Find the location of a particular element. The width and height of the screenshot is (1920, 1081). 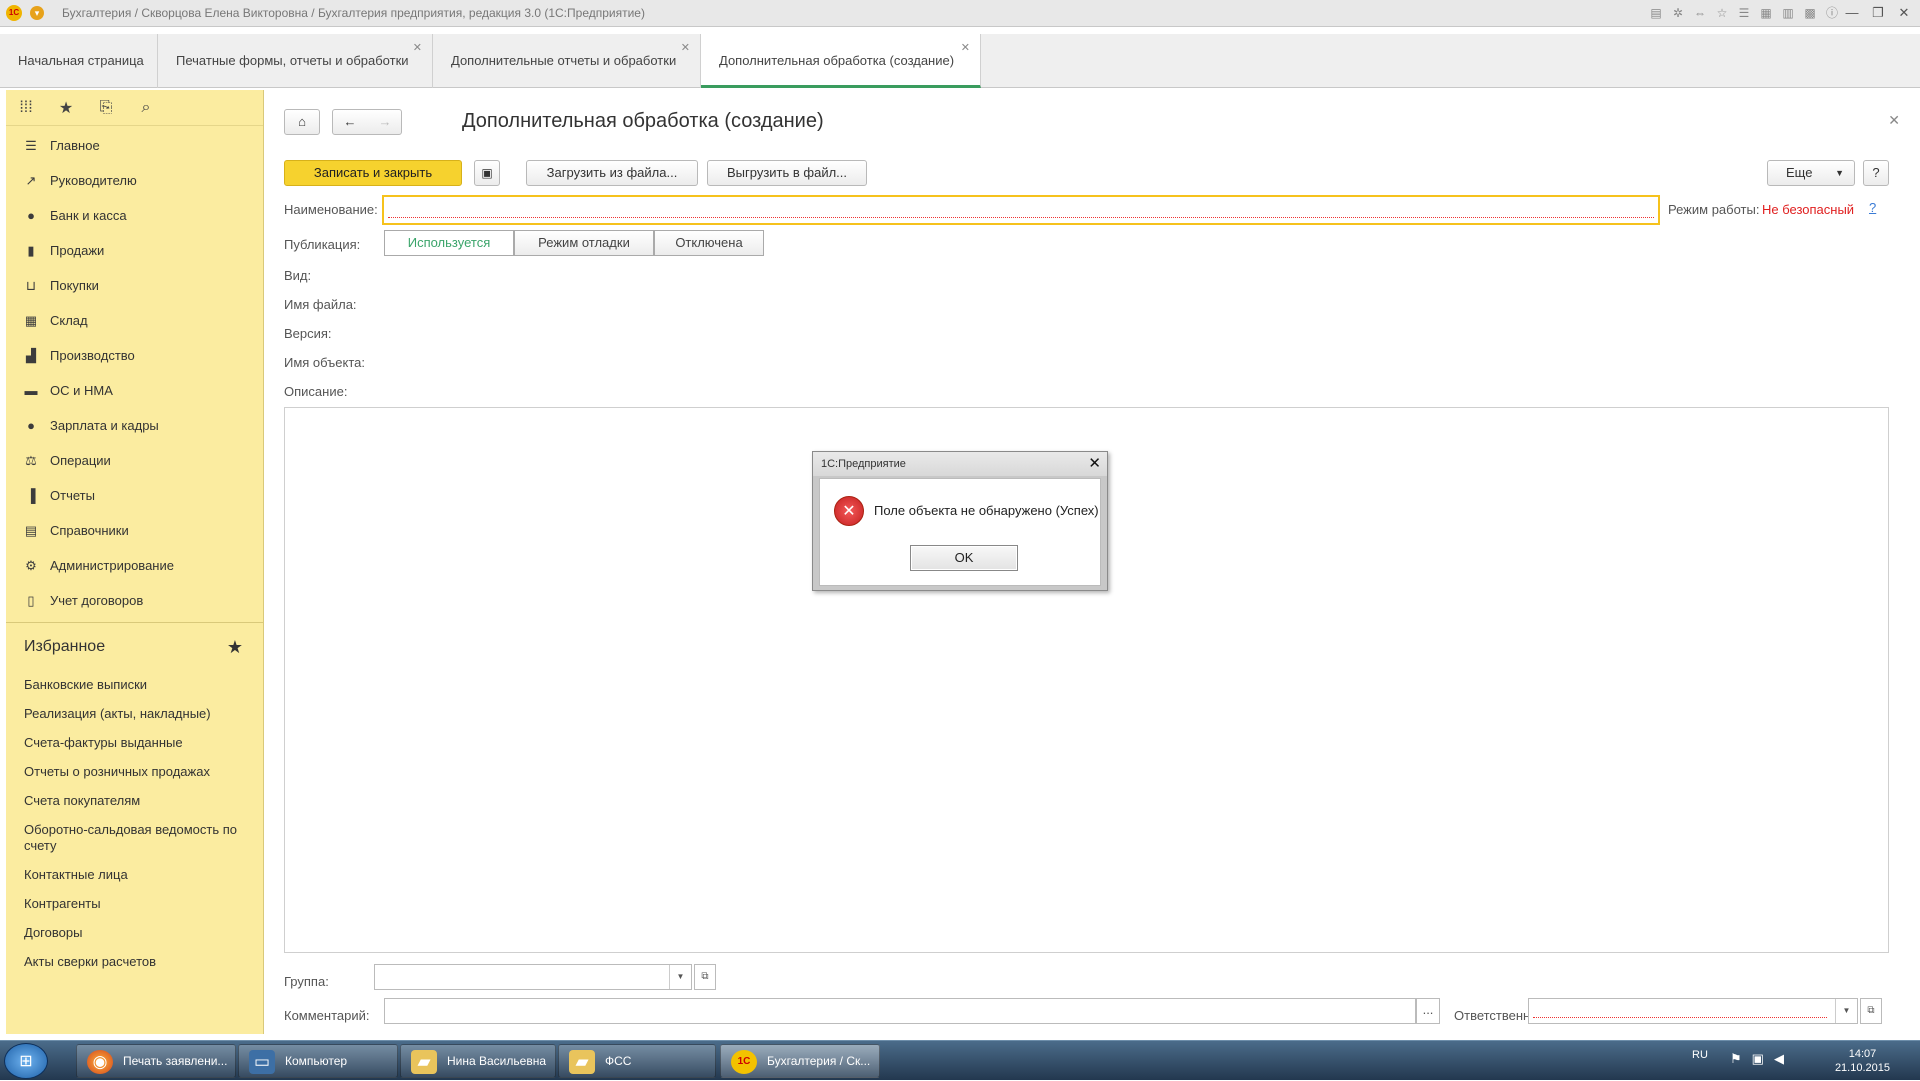

tab-additional-reports: Дополнительные отчеты и обработки ✕ is located at coordinates (567, 61).